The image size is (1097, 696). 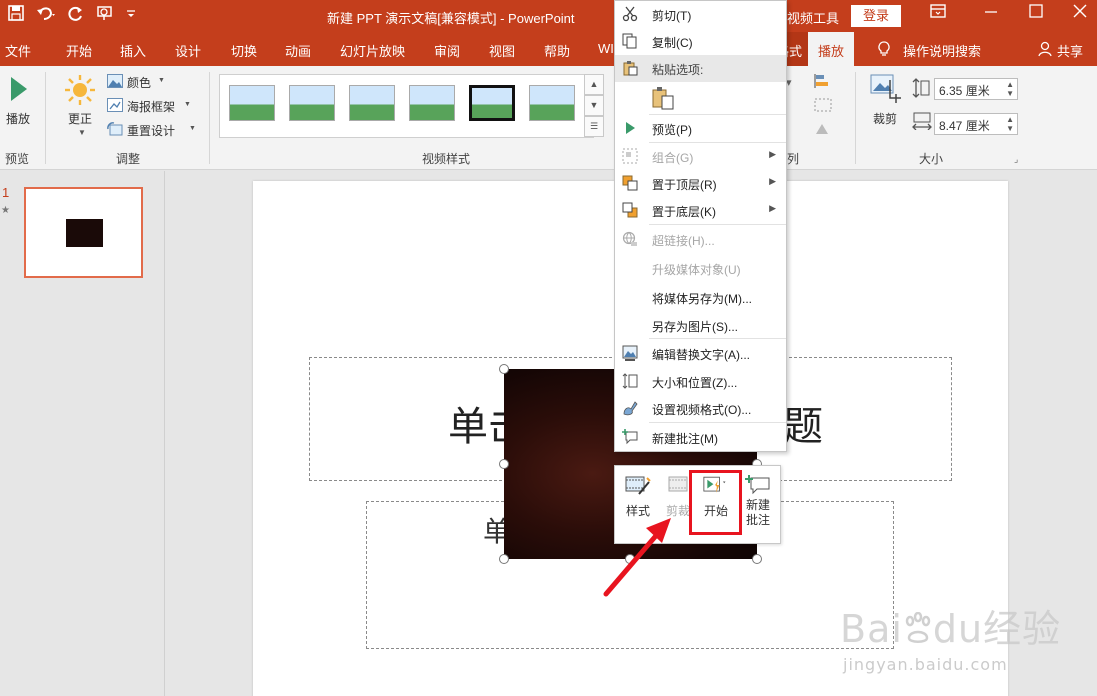 What do you see at coordinates (630, 239) in the screenshot?
I see `hyperlink-icon` at bounding box center [630, 239].